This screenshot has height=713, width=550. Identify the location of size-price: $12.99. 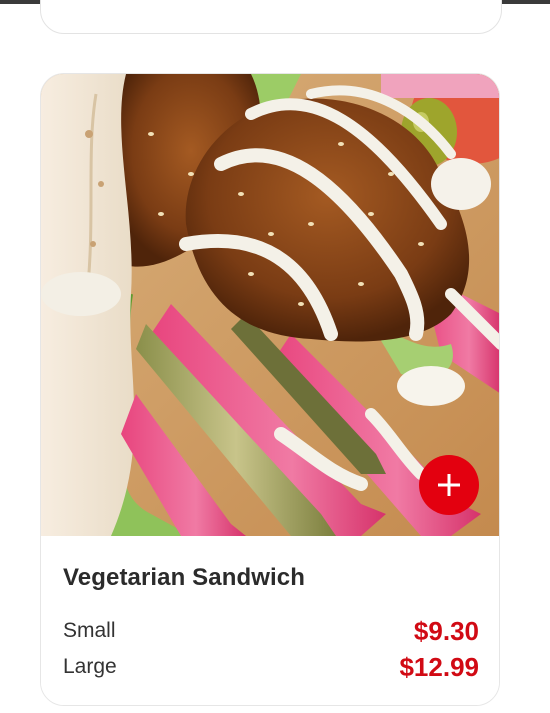
(439, 666).